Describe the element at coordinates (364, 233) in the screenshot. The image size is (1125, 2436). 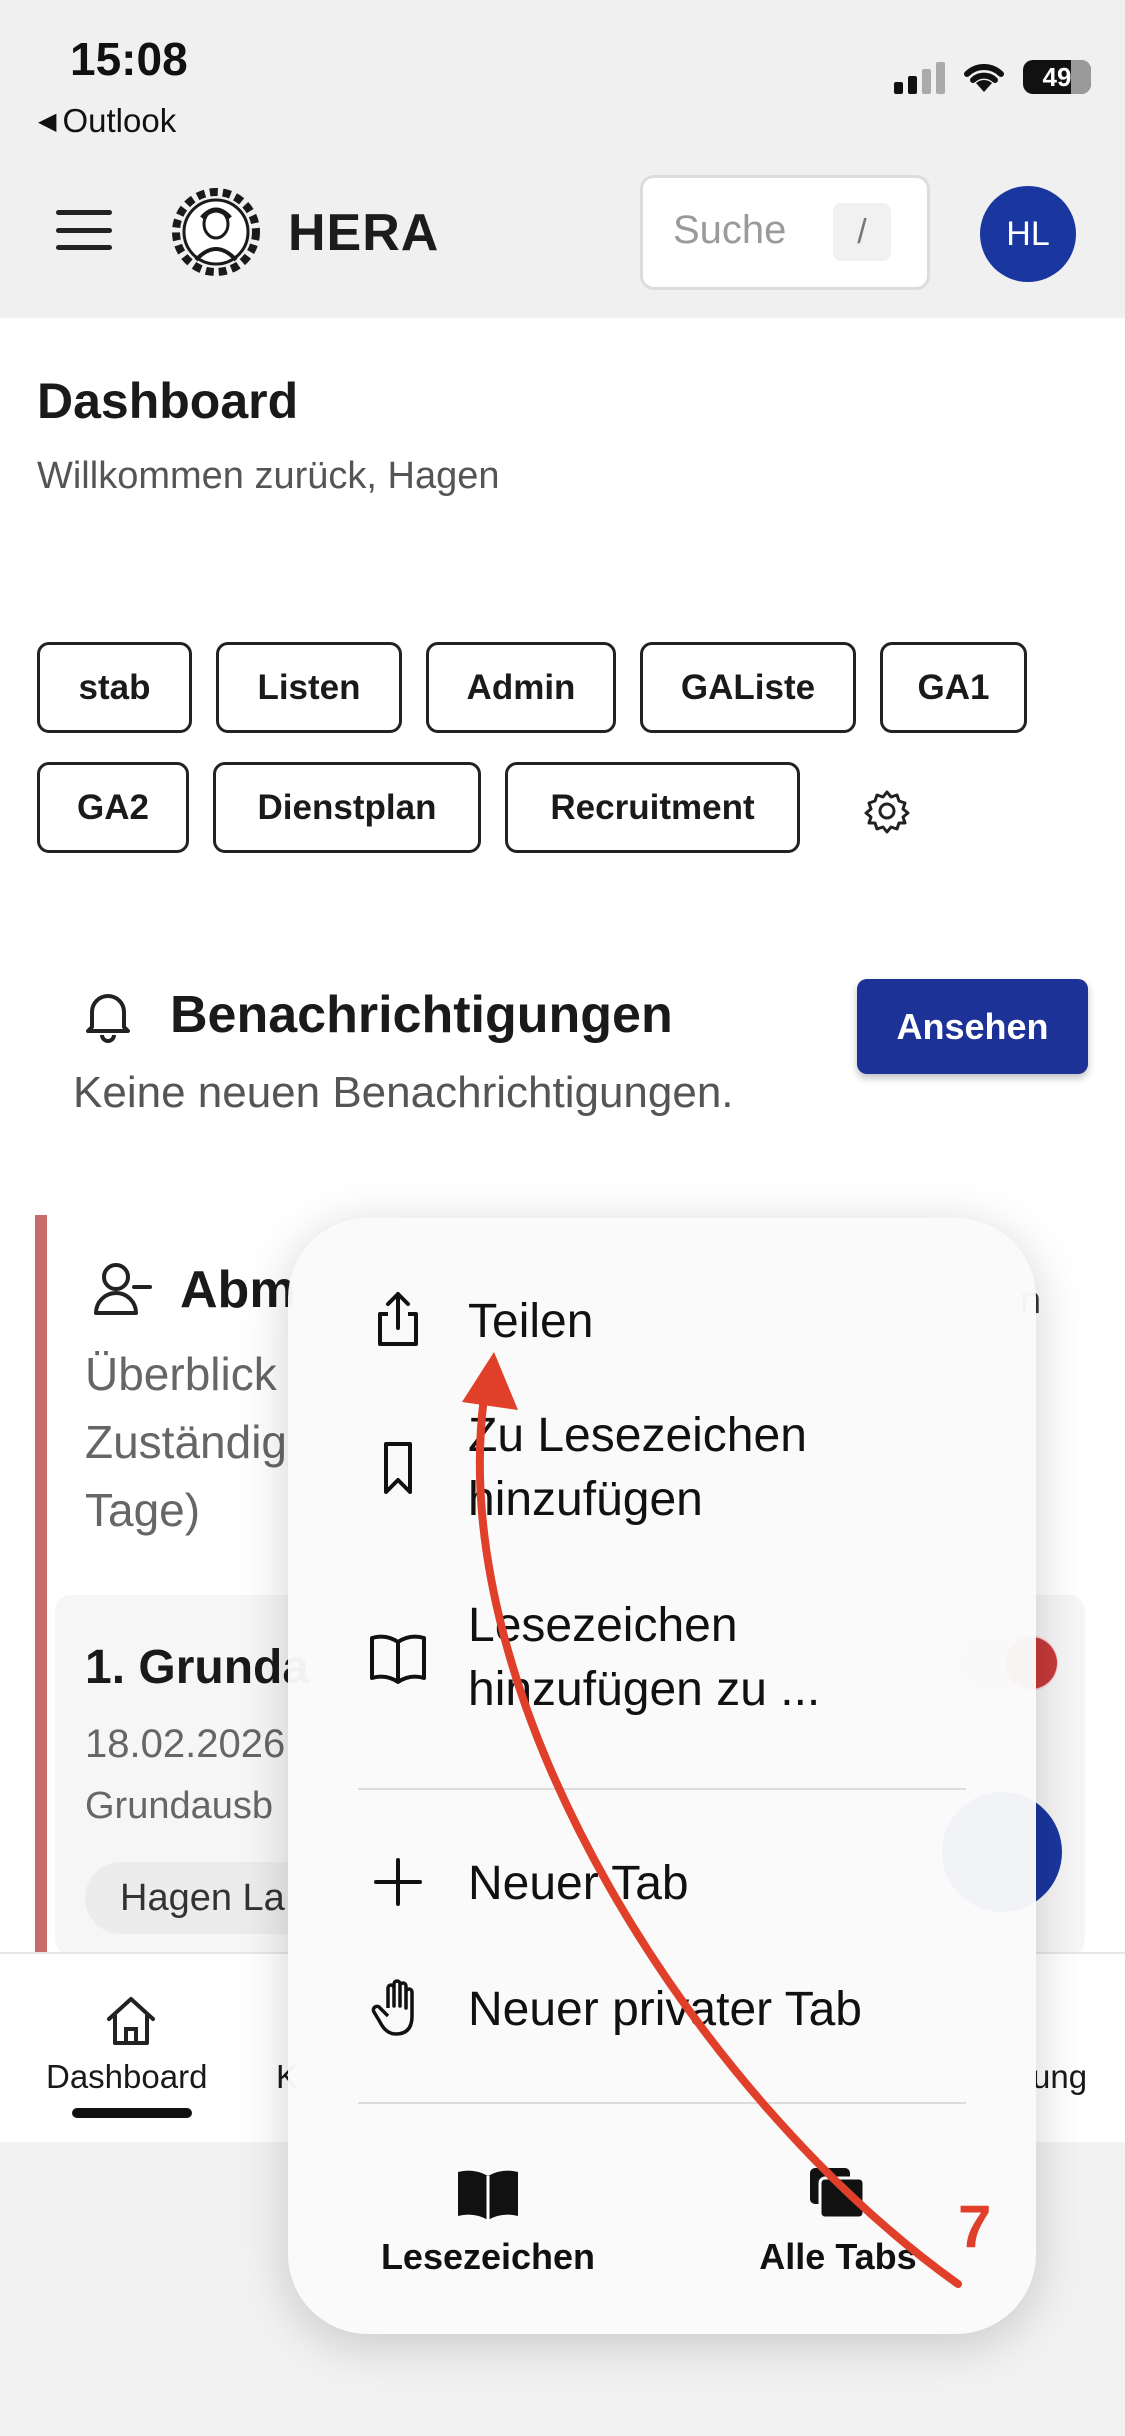
I see `brand-name: HERA` at that location.